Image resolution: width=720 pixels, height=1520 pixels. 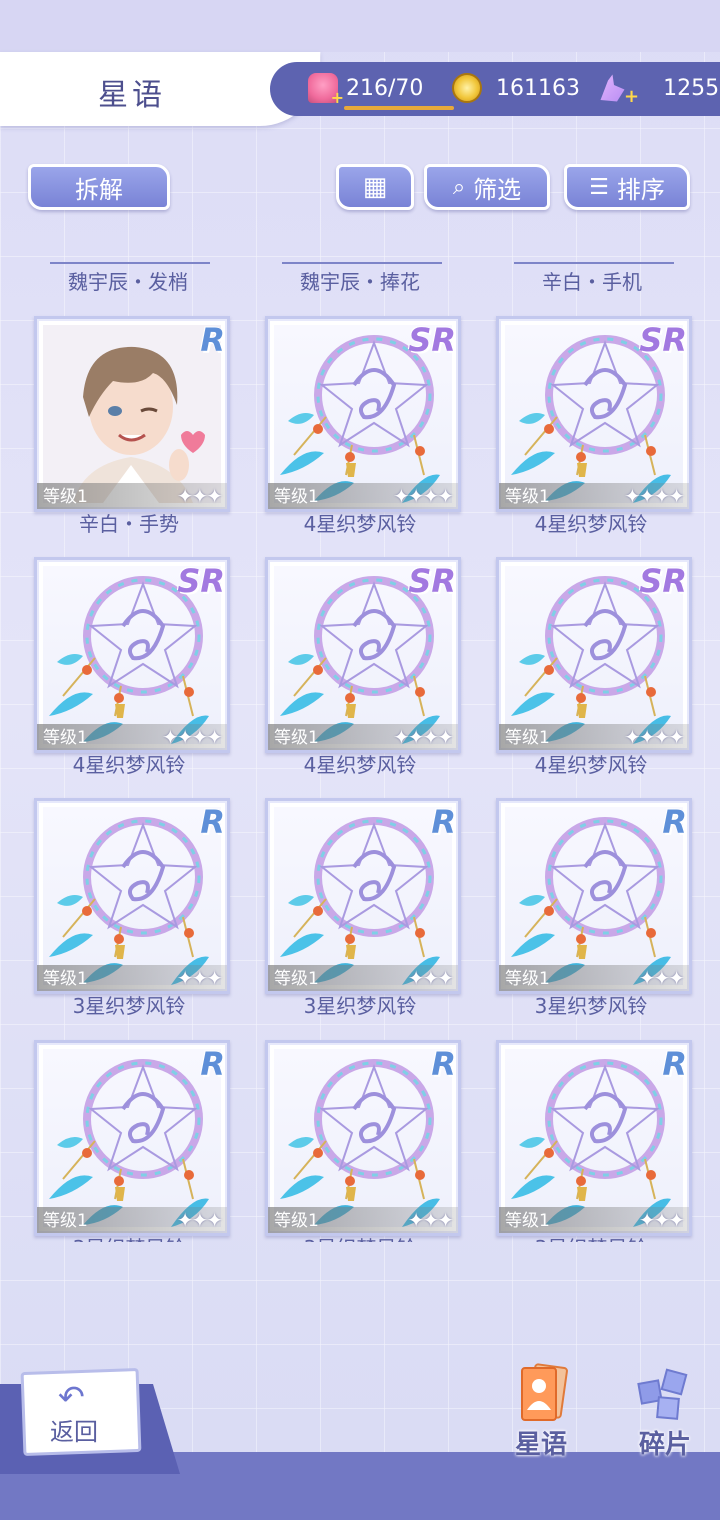 I want to click on gem-value: 1255, so click(x=691, y=88).